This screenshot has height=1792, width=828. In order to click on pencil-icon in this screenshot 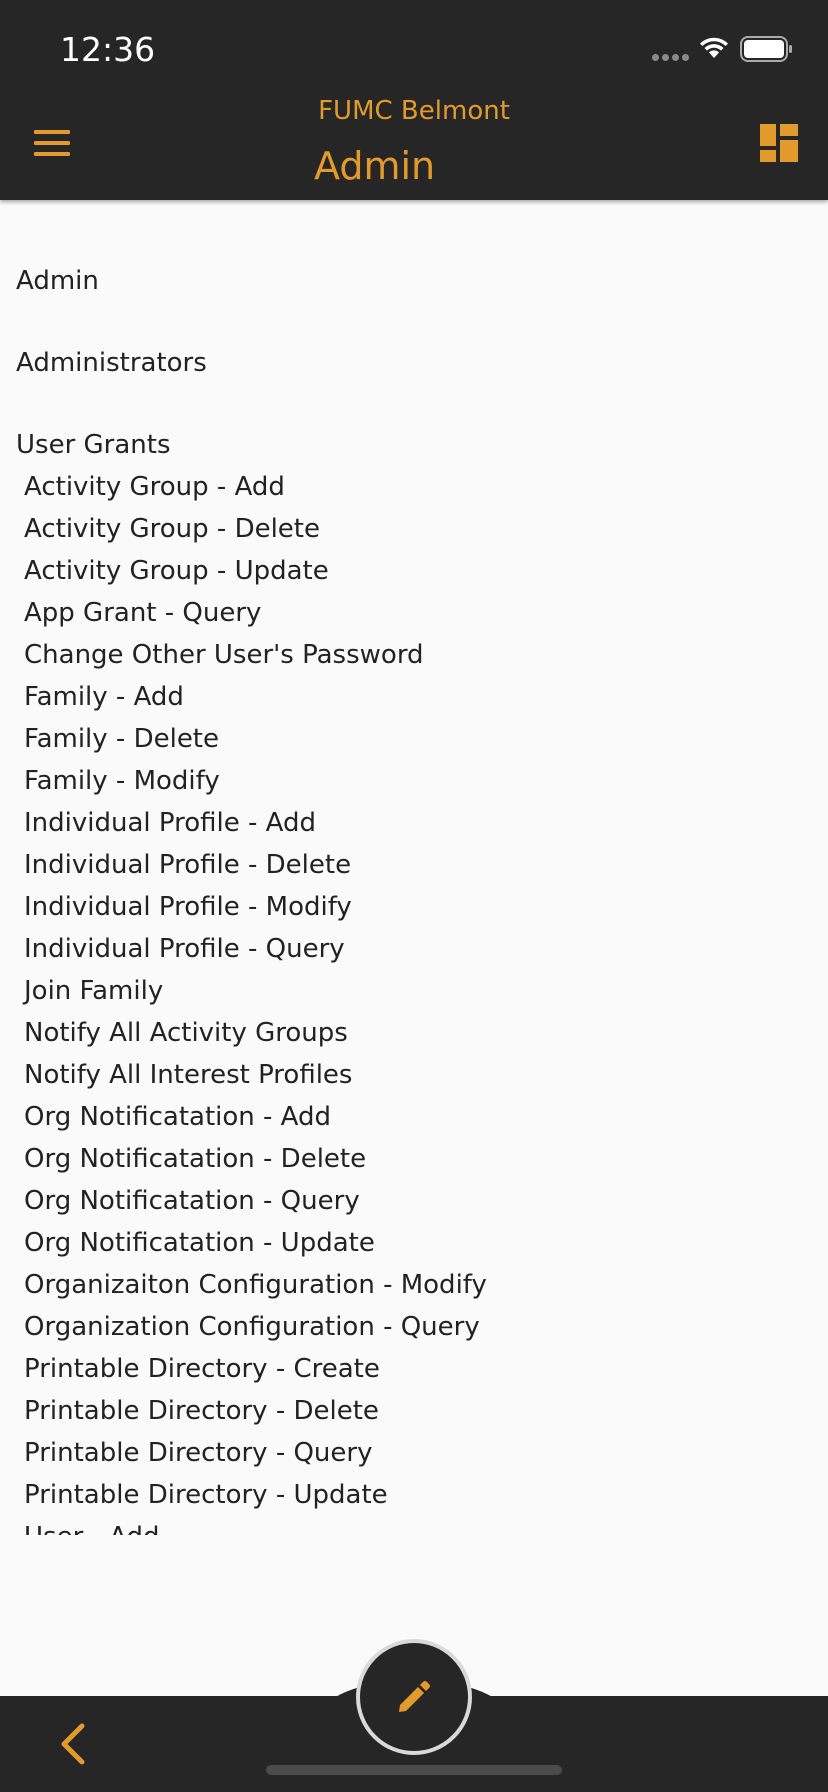, I will do `click(414, 1696)`.